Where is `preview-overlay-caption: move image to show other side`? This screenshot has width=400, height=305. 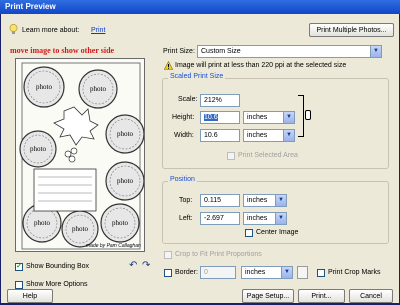
preview-overlay-caption: move image to show other side is located at coordinates (62, 50).